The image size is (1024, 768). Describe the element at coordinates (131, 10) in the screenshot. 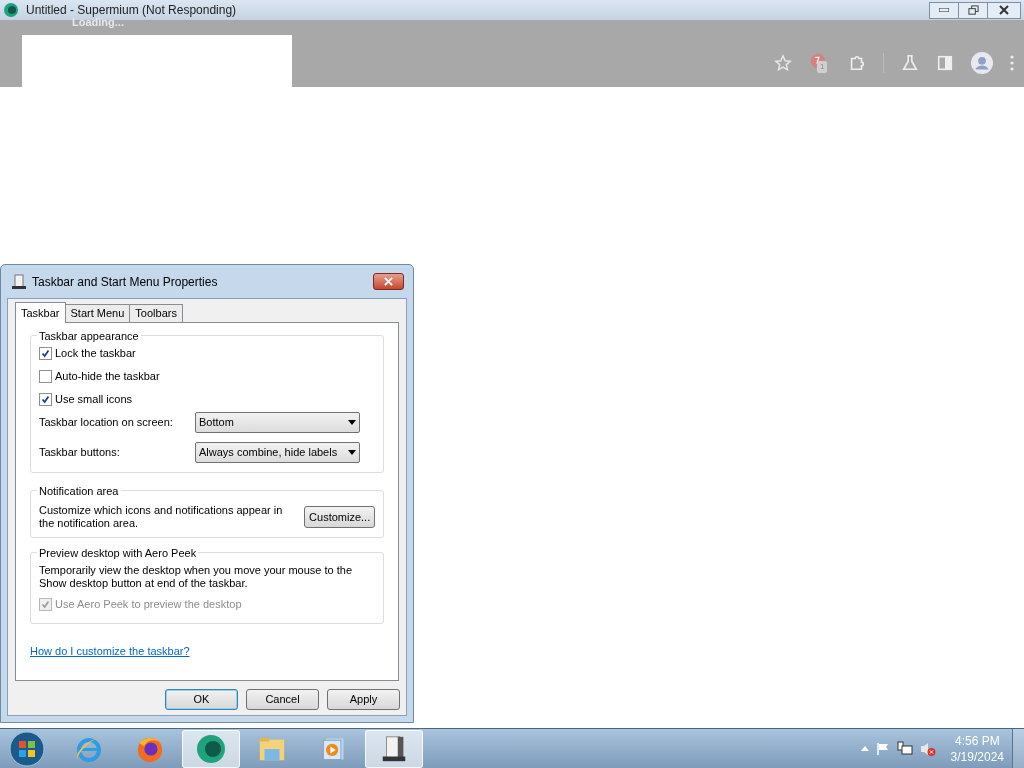

I see `window-title: Untitled - Supermium (Not Responding)` at that location.